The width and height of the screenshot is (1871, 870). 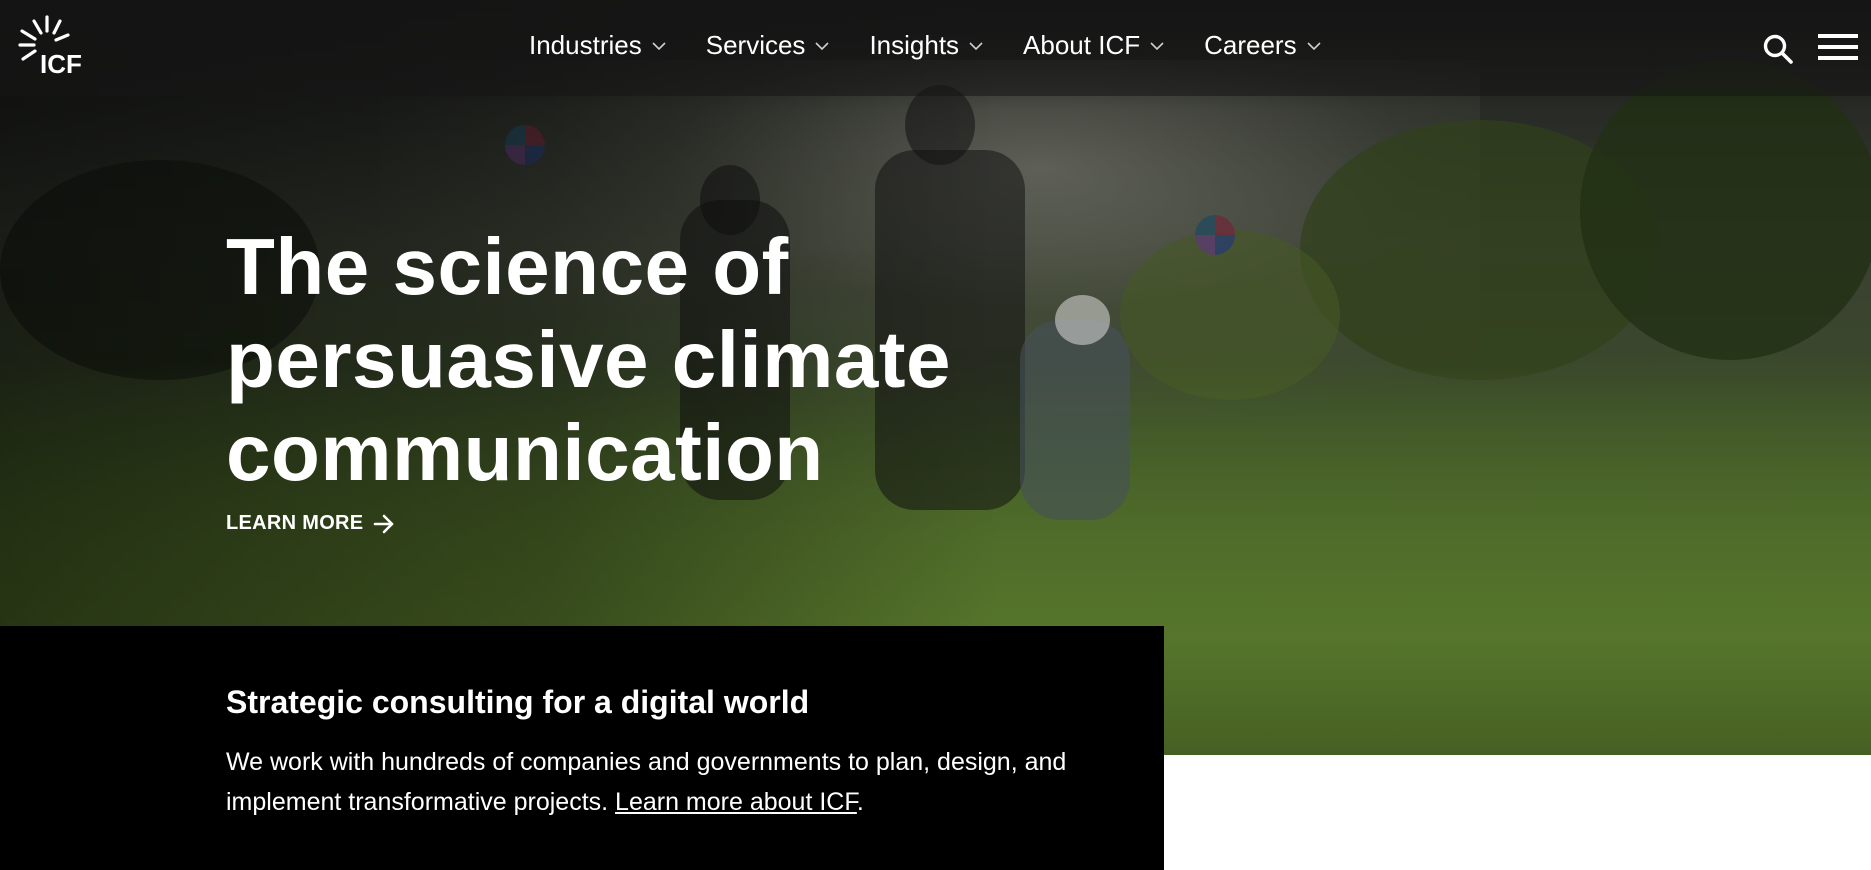 I want to click on menu-button, so click(x=1838, y=47).